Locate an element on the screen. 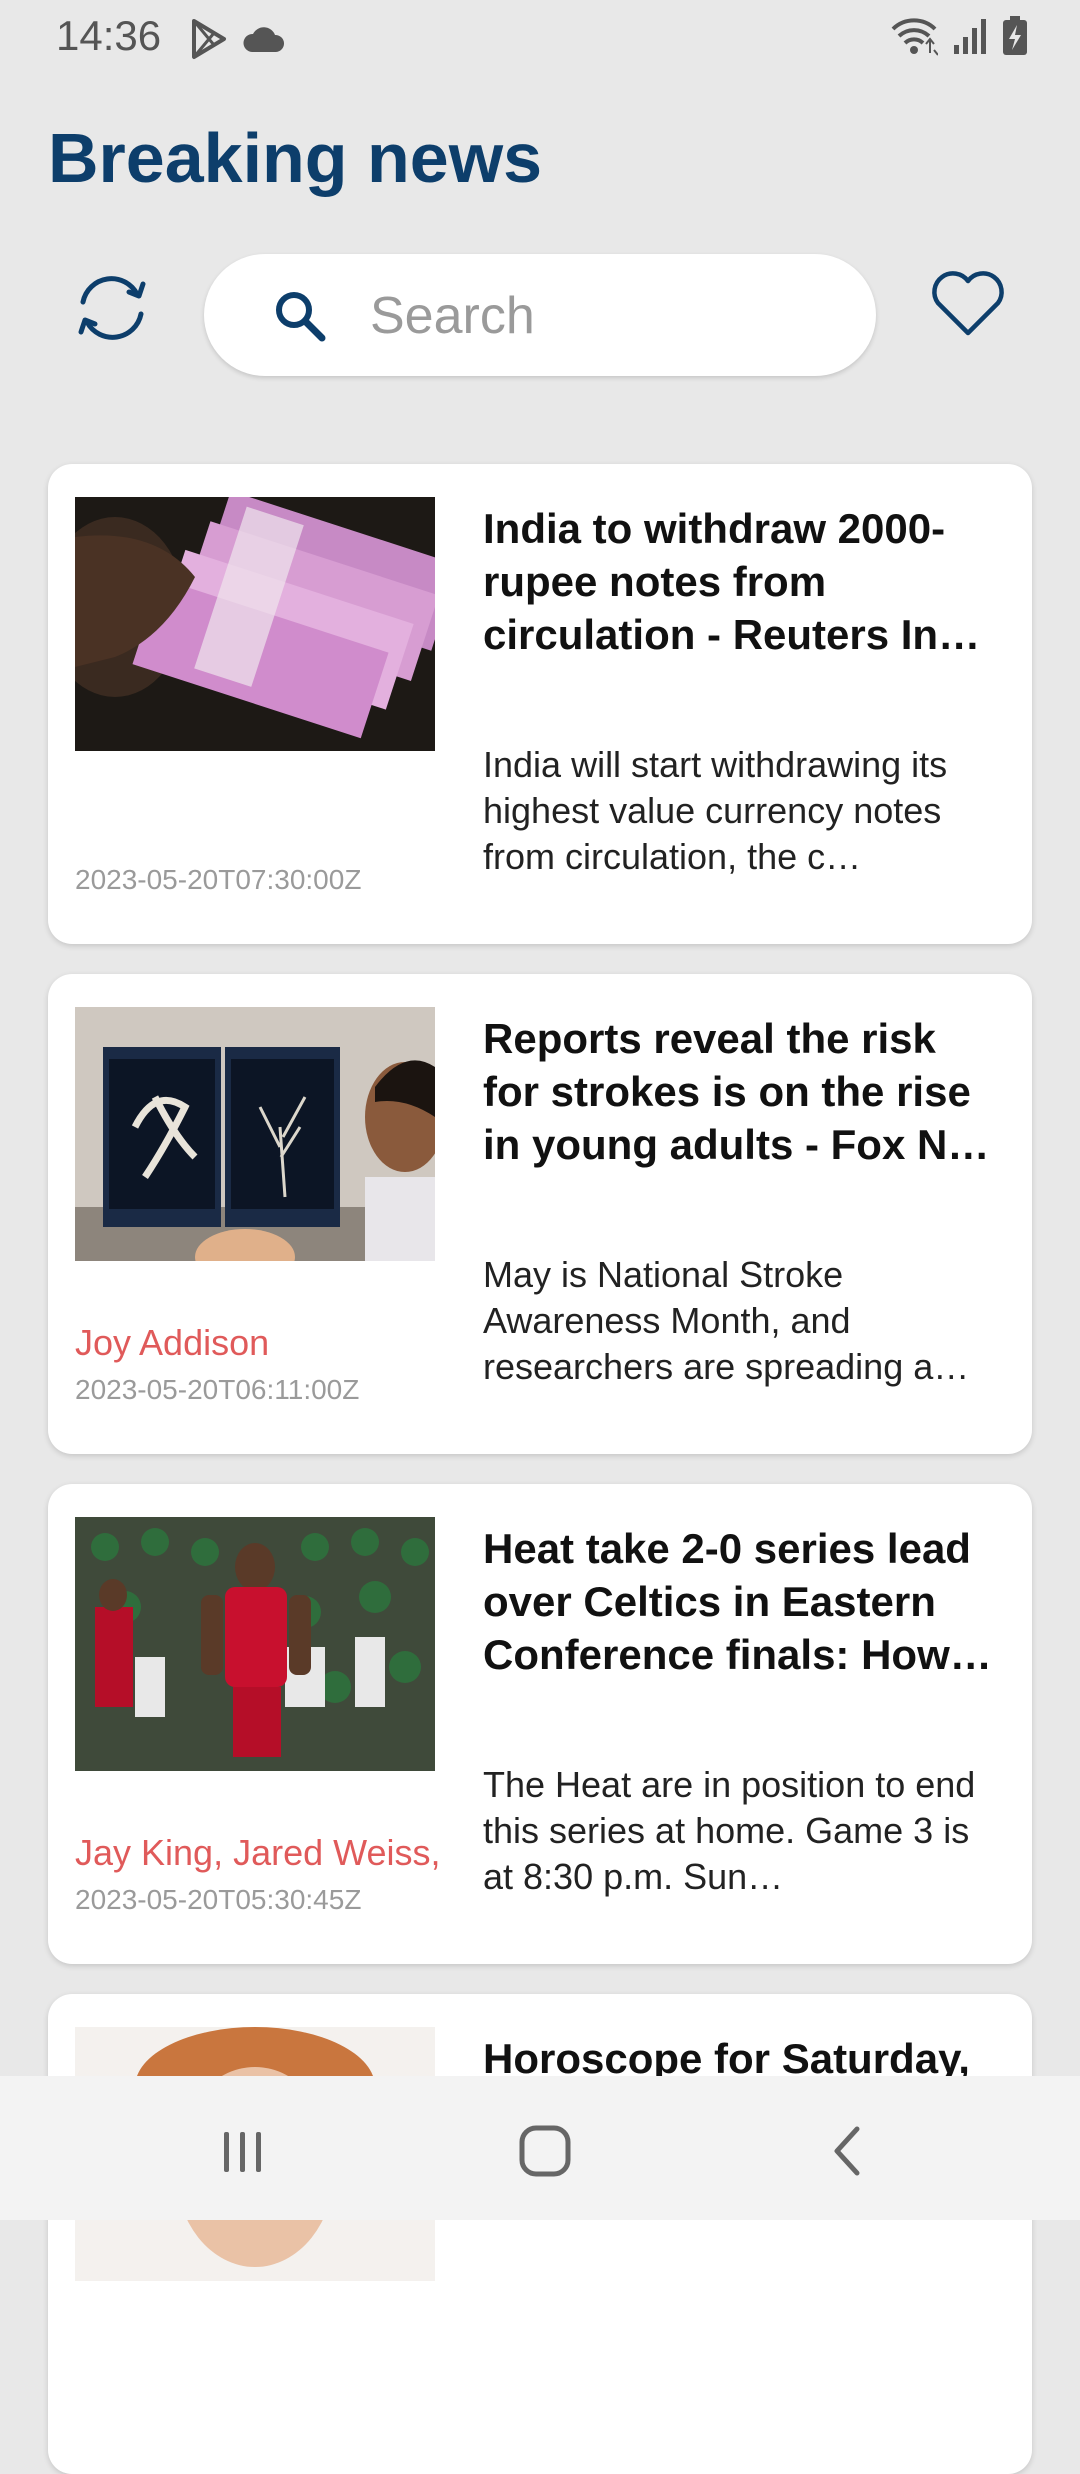 This screenshot has height=2474, width=1080. play-store-icon is located at coordinates (209, 39).